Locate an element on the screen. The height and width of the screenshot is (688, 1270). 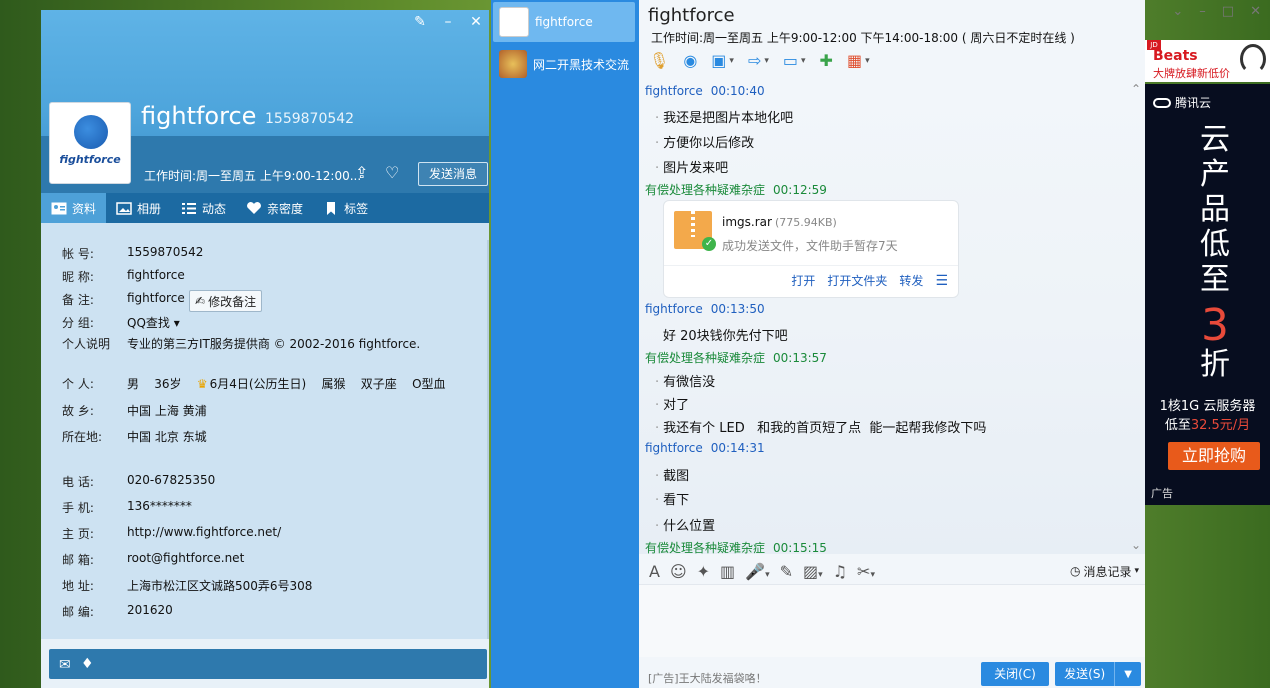
session-name: fightforce is located at coordinates (564, 22).